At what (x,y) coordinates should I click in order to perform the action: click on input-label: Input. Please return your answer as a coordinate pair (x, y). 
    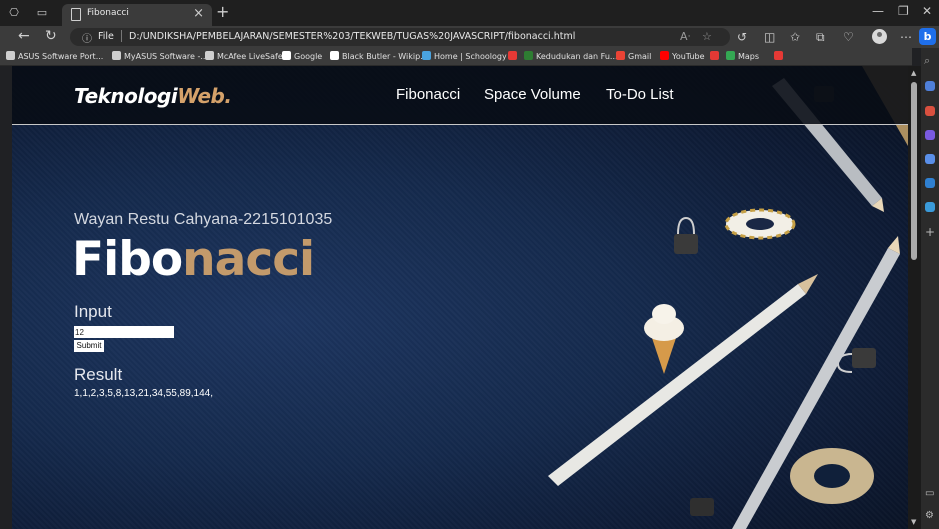
    Looking at the image, I should click on (93, 311).